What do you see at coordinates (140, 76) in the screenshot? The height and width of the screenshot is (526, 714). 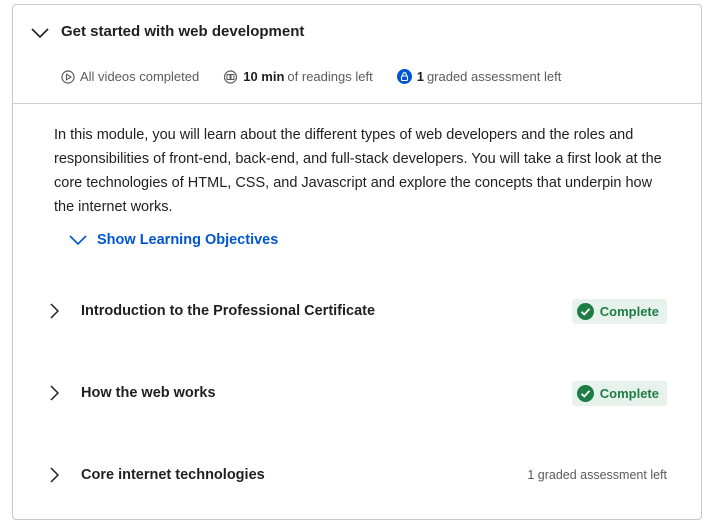 I see `videos-text: All videos completed` at bounding box center [140, 76].